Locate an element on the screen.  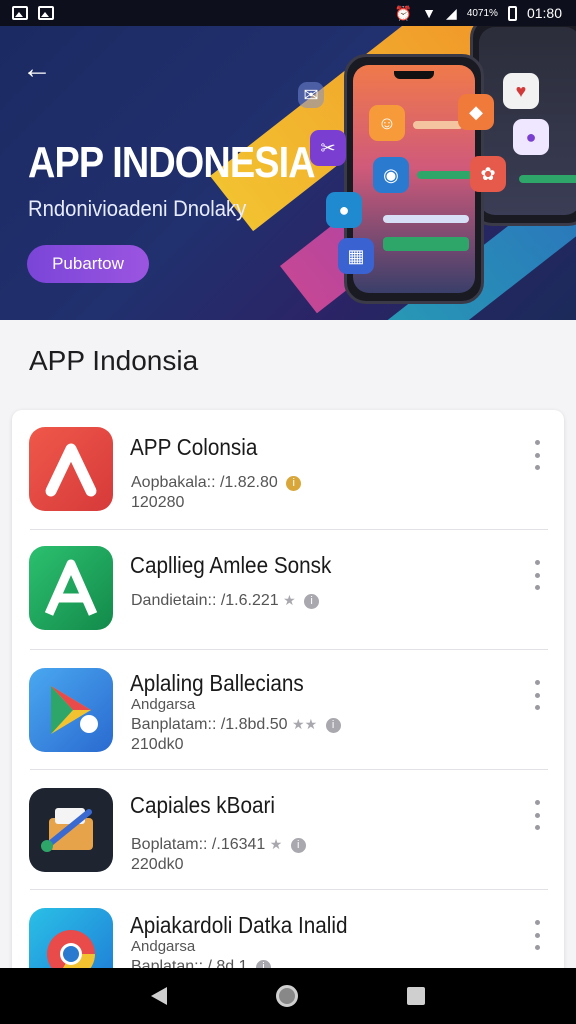
app-meta: Aopbakala:: /1.82.80 i is located at coordinates (216, 483).